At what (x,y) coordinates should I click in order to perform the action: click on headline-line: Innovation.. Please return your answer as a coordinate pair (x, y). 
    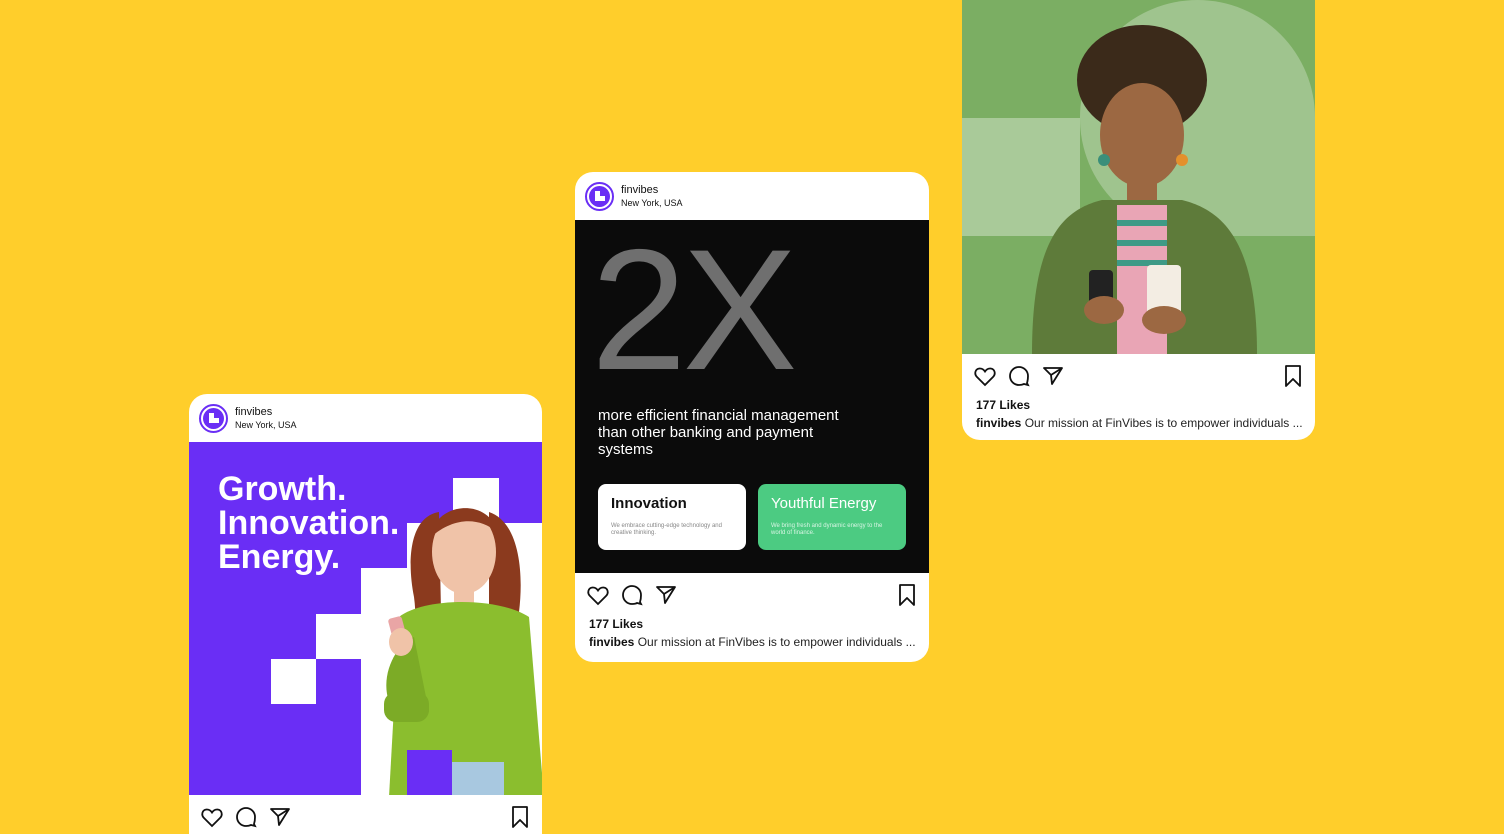
    Looking at the image, I should click on (309, 523).